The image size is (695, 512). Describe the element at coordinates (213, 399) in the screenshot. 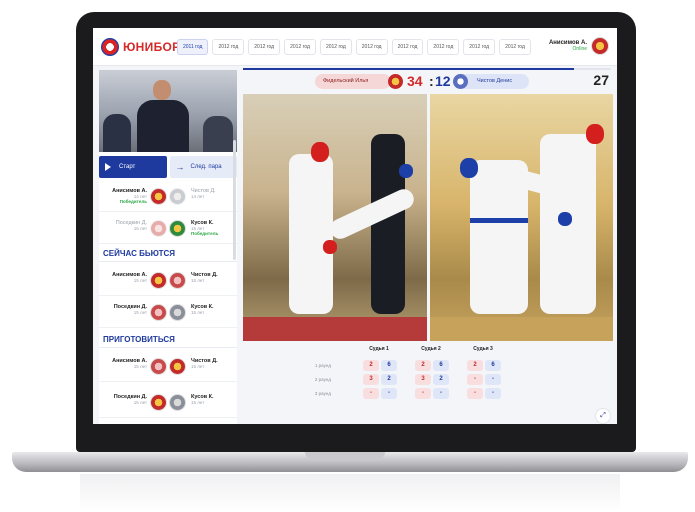

I see `fighter-b: Кусов К. 15 лет` at that location.